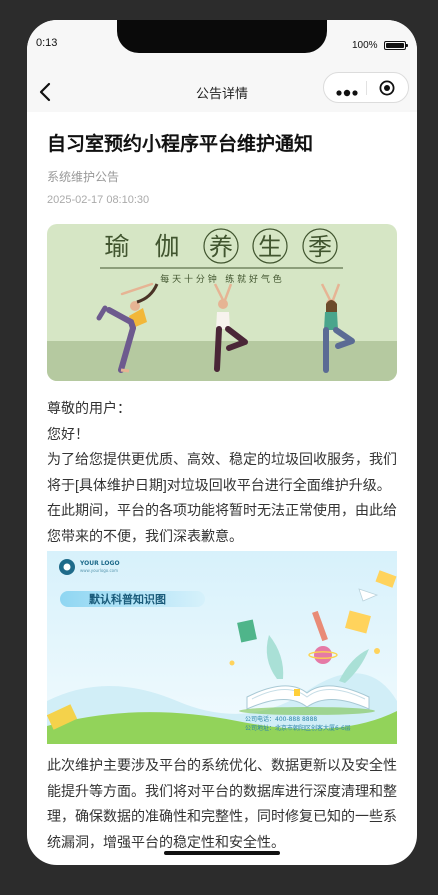  Describe the element at coordinates (83, 177) in the screenshot. I see `article-category: 系统维护公告` at that location.